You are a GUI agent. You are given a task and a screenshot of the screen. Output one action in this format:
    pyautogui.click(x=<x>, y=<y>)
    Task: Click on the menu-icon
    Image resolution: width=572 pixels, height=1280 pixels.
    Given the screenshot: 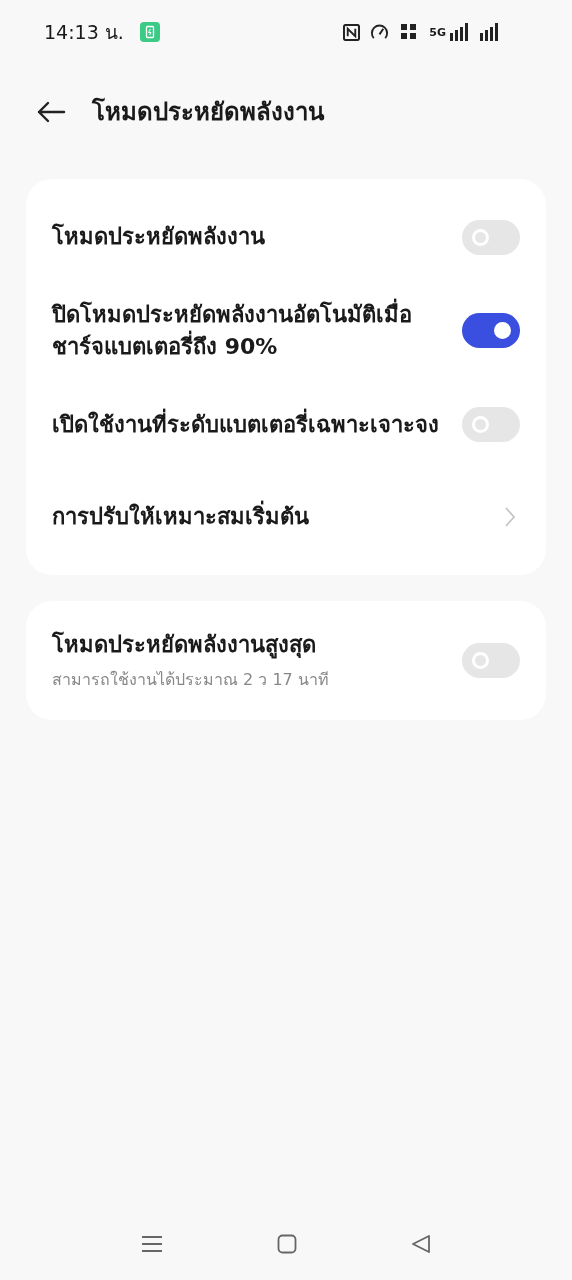 What is the action you would take?
    pyautogui.click(x=152, y=1244)
    